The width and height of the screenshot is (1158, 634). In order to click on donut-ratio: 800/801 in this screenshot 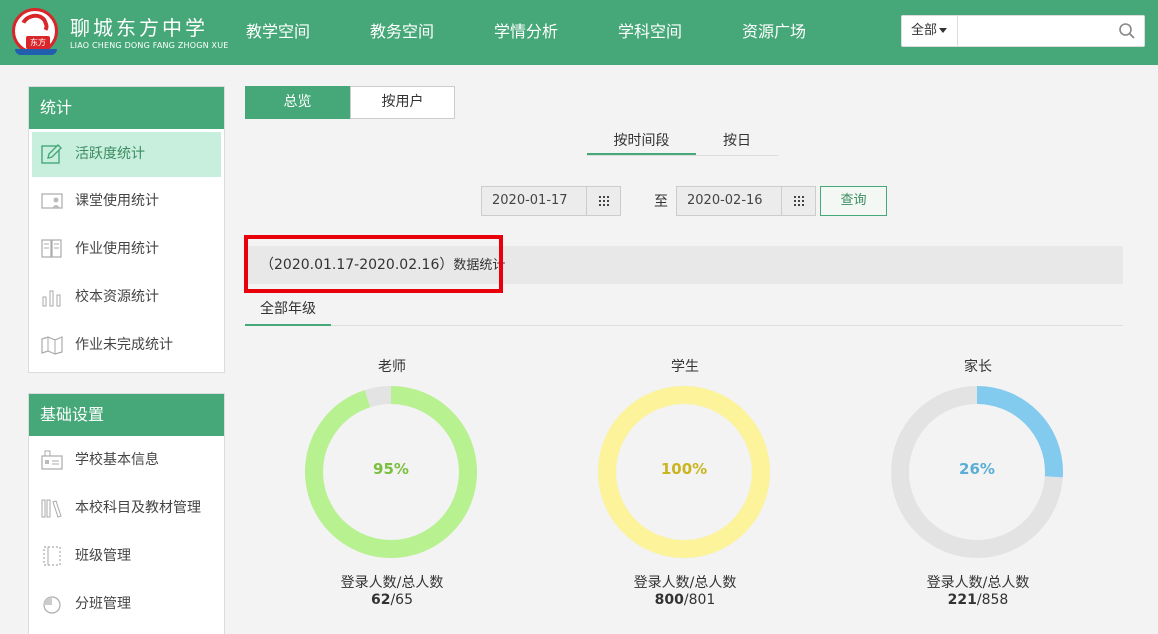, I will do `click(685, 600)`.